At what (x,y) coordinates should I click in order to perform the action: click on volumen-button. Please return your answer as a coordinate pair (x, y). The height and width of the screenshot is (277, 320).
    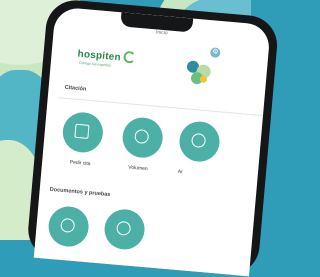
    Looking at the image, I should click on (142, 137).